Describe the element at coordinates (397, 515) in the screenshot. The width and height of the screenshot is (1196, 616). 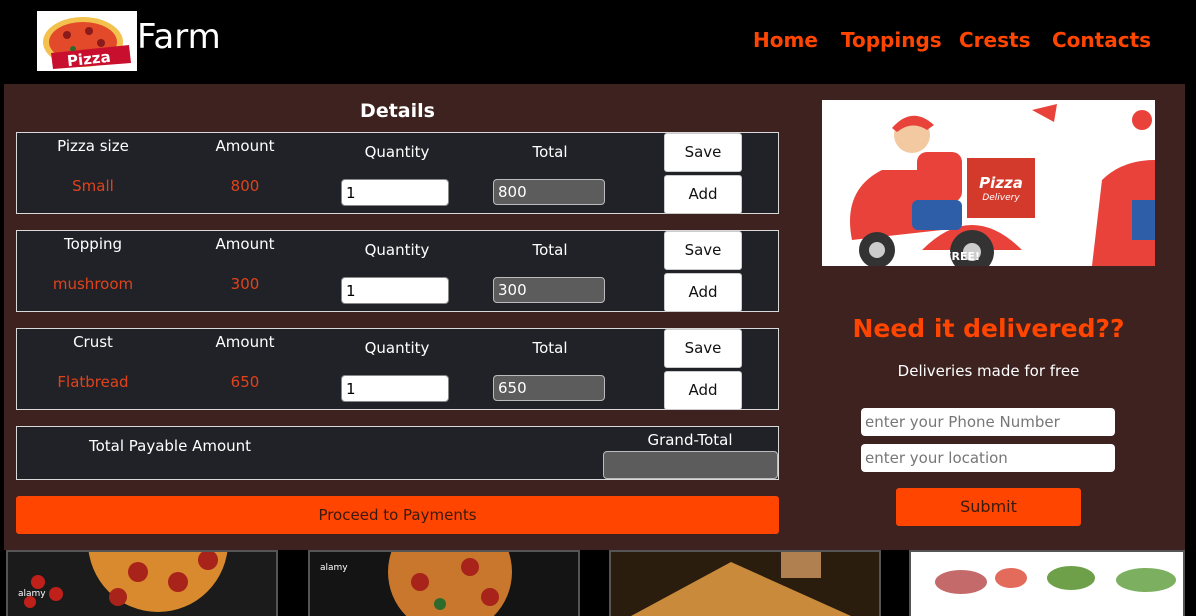
I see `proceed-to-payments-button: Proceed to Payments` at that location.